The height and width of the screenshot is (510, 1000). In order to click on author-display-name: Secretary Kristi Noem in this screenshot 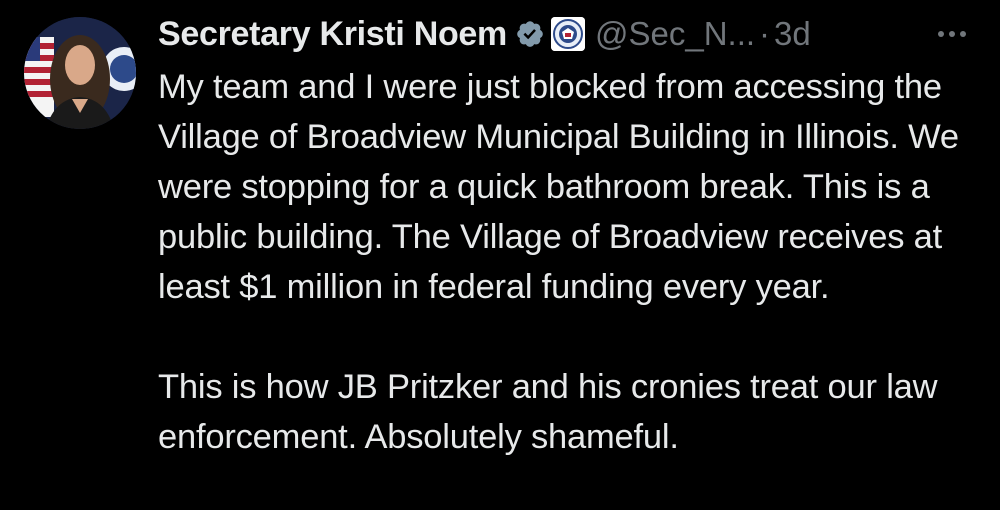, I will do `click(332, 34)`.